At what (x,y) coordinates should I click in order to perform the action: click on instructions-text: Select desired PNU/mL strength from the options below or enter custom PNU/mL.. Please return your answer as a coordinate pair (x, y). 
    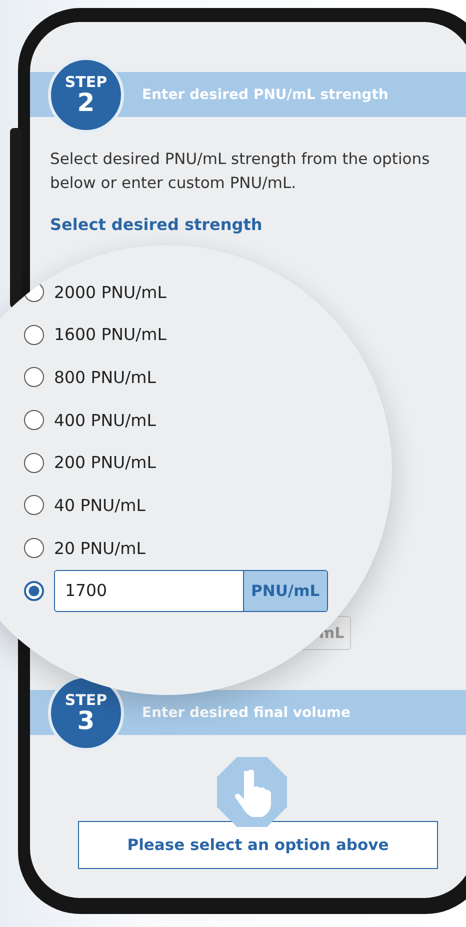
    Looking at the image, I should click on (240, 171).